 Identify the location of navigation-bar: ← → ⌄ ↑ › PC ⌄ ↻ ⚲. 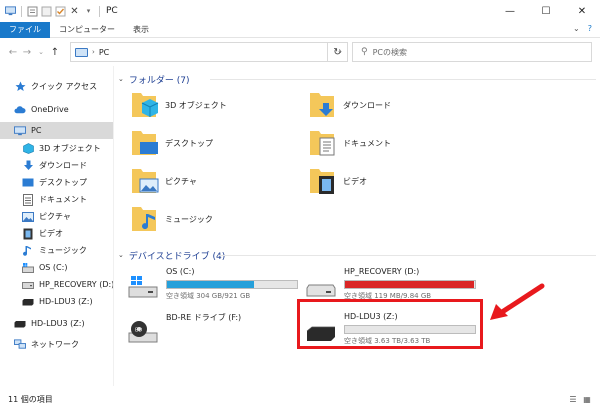
(300, 52).